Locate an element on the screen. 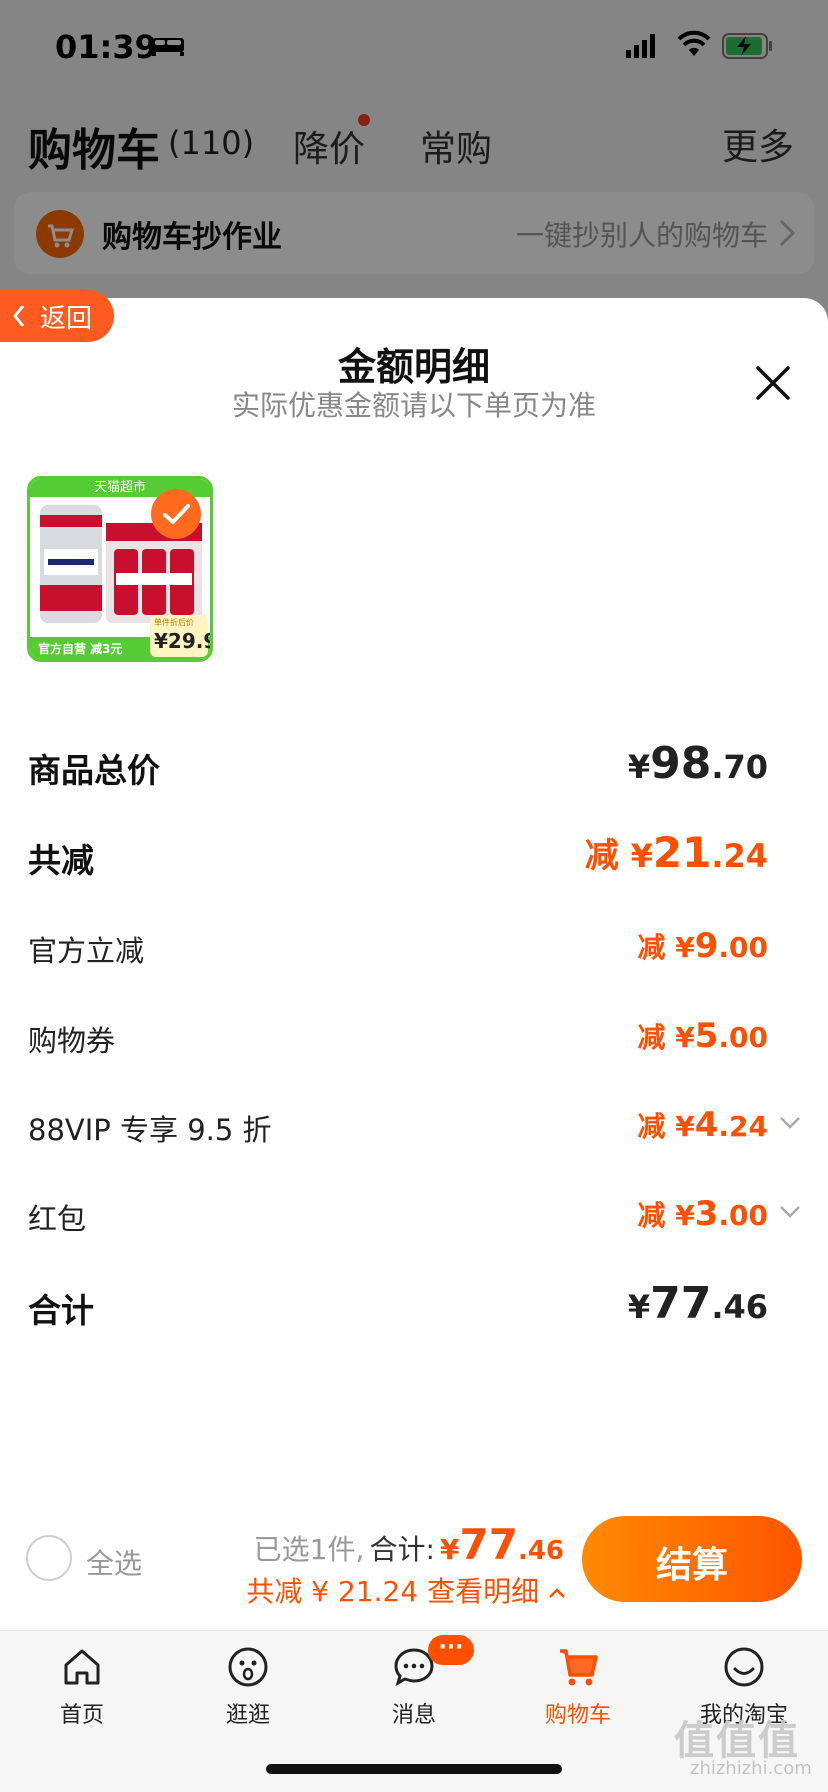  row-coupon: 购物券 减 ¥5.00 is located at coordinates (414, 1045).